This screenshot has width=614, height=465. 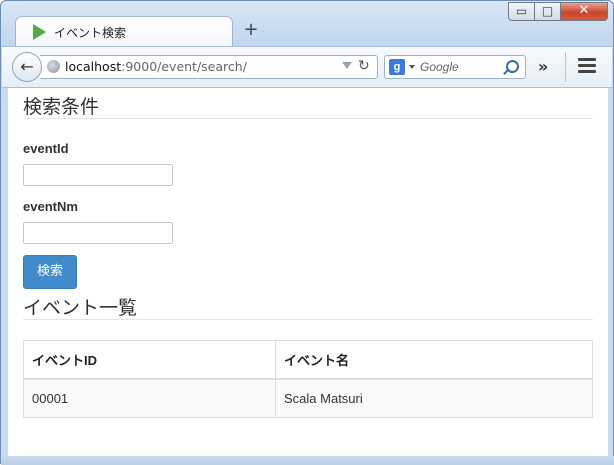 What do you see at coordinates (251, 30) in the screenshot?
I see `new-tab-button: +` at bounding box center [251, 30].